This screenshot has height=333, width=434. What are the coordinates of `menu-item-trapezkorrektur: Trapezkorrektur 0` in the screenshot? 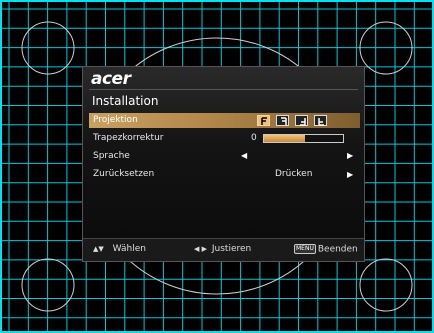 It's located at (224, 138).